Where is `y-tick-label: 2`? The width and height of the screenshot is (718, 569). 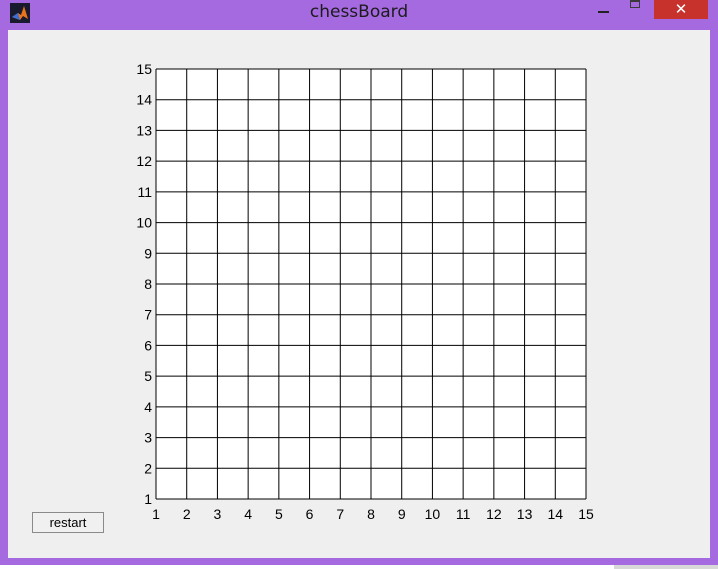
y-tick-label: 2 is located at coordinates (148, 468).